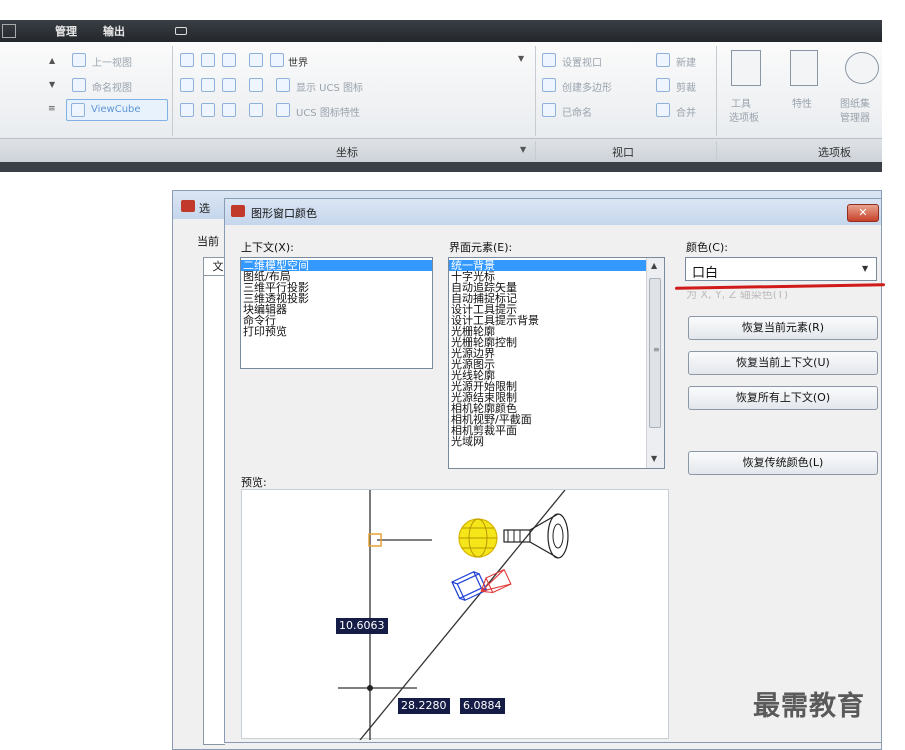 Image resolution: width=905 pixels, height=750 pixels. What do you see at coordinates (855, 118) in the screenshot?
I see `sheet-set-label-2: 管理器` at bounding box center [855, 118].